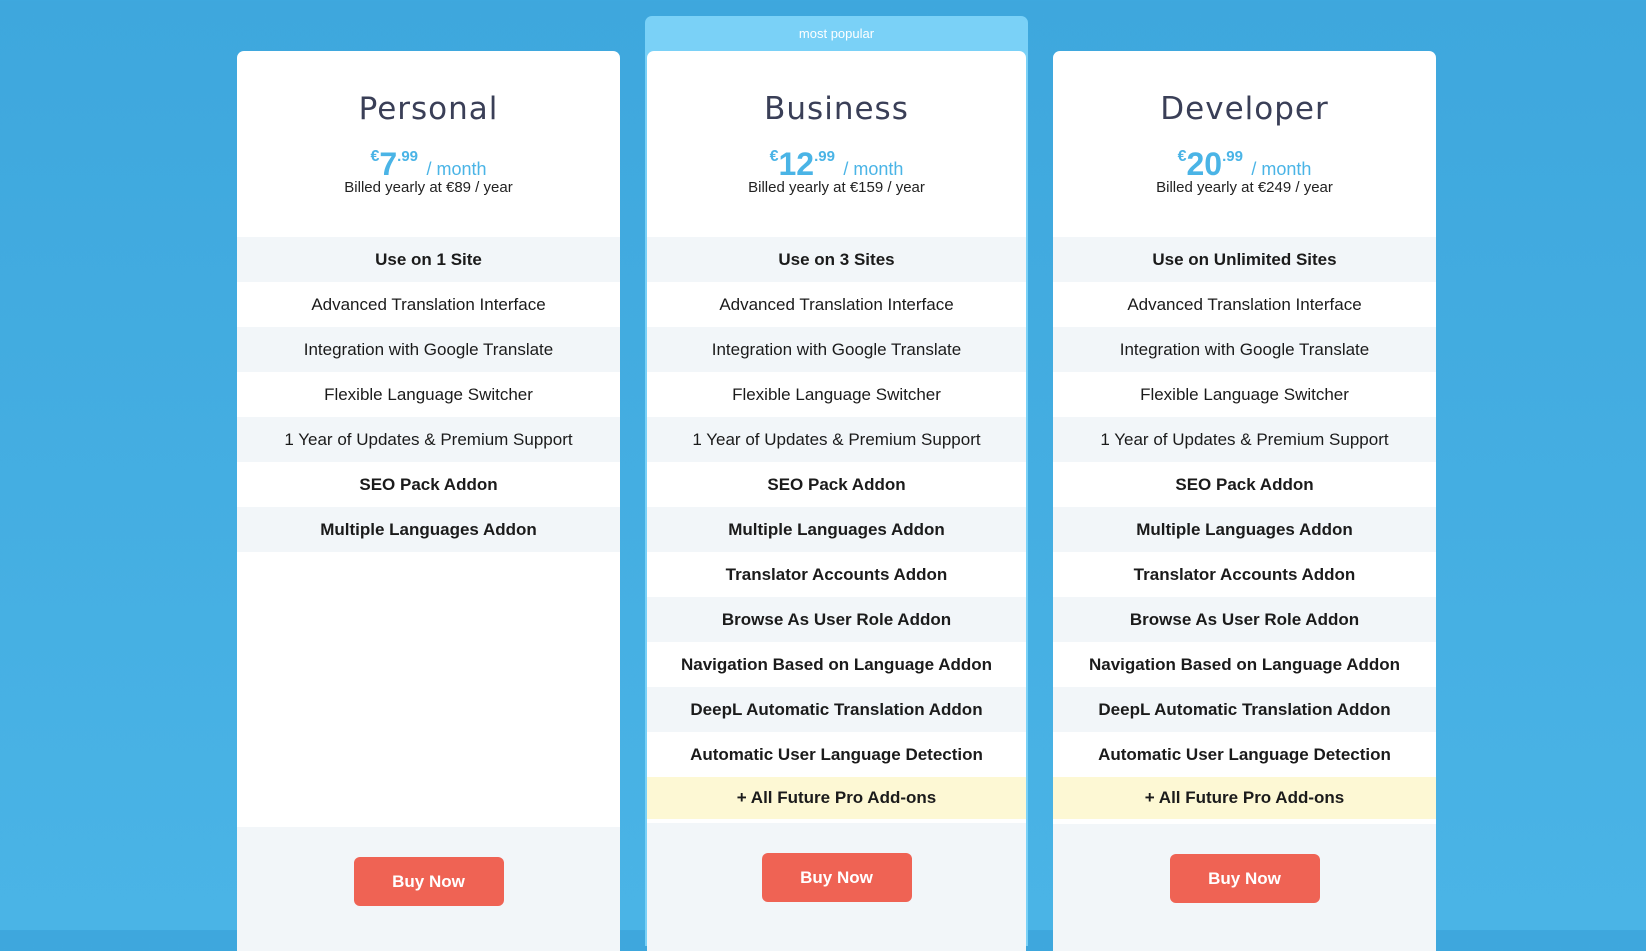 This screenshot has width=1646, height=951. Describe the element at coordinates (428, 109) in the screenshot. I see `plan-name: Personal` at that location.